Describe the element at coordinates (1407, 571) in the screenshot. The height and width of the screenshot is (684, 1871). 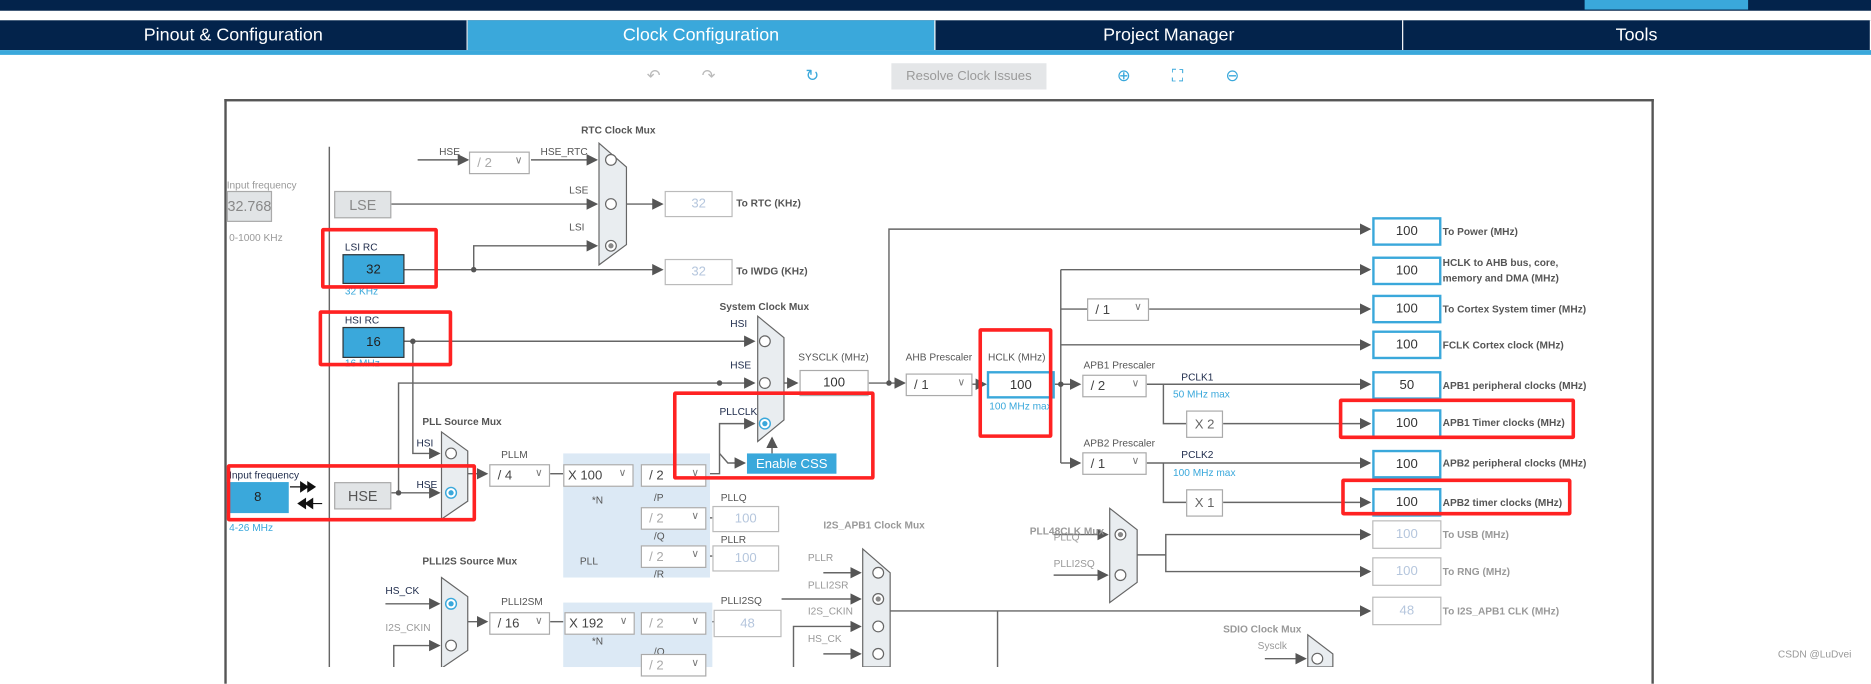
I see `output-rng-field: 100` at that location.